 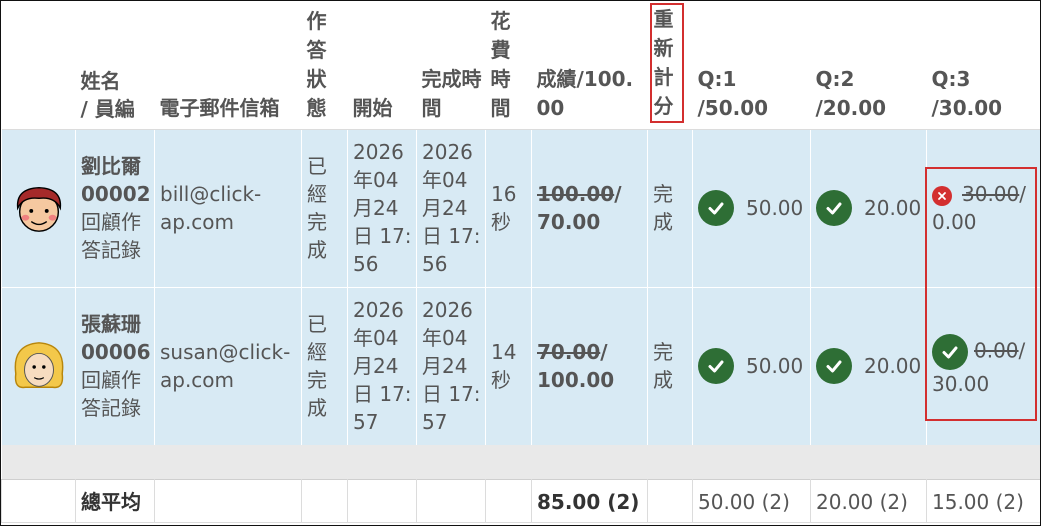 What do you see at coordinates (991, 194) in the screenshot?
I see `q3-old-score: 30.00` at bounding box center [991, 194].